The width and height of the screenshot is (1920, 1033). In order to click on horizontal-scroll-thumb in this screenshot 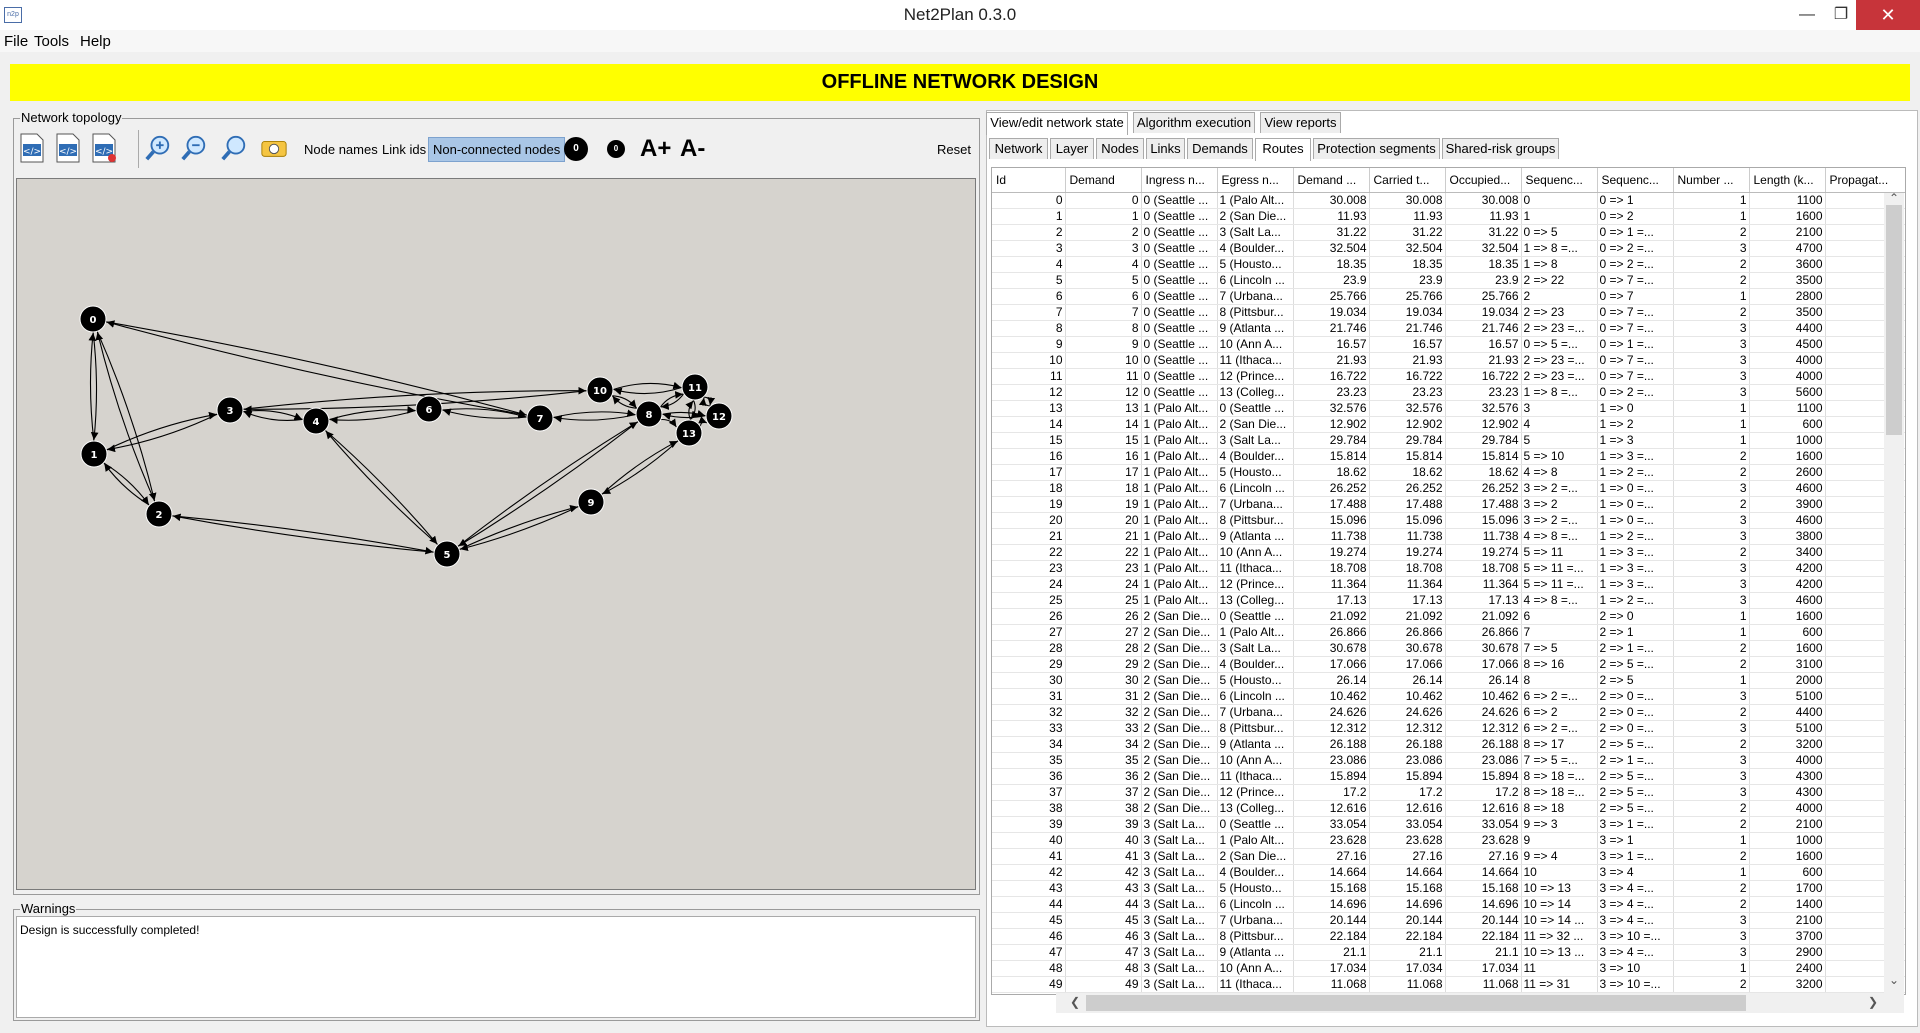, I will do `click(1416, 1003)`.